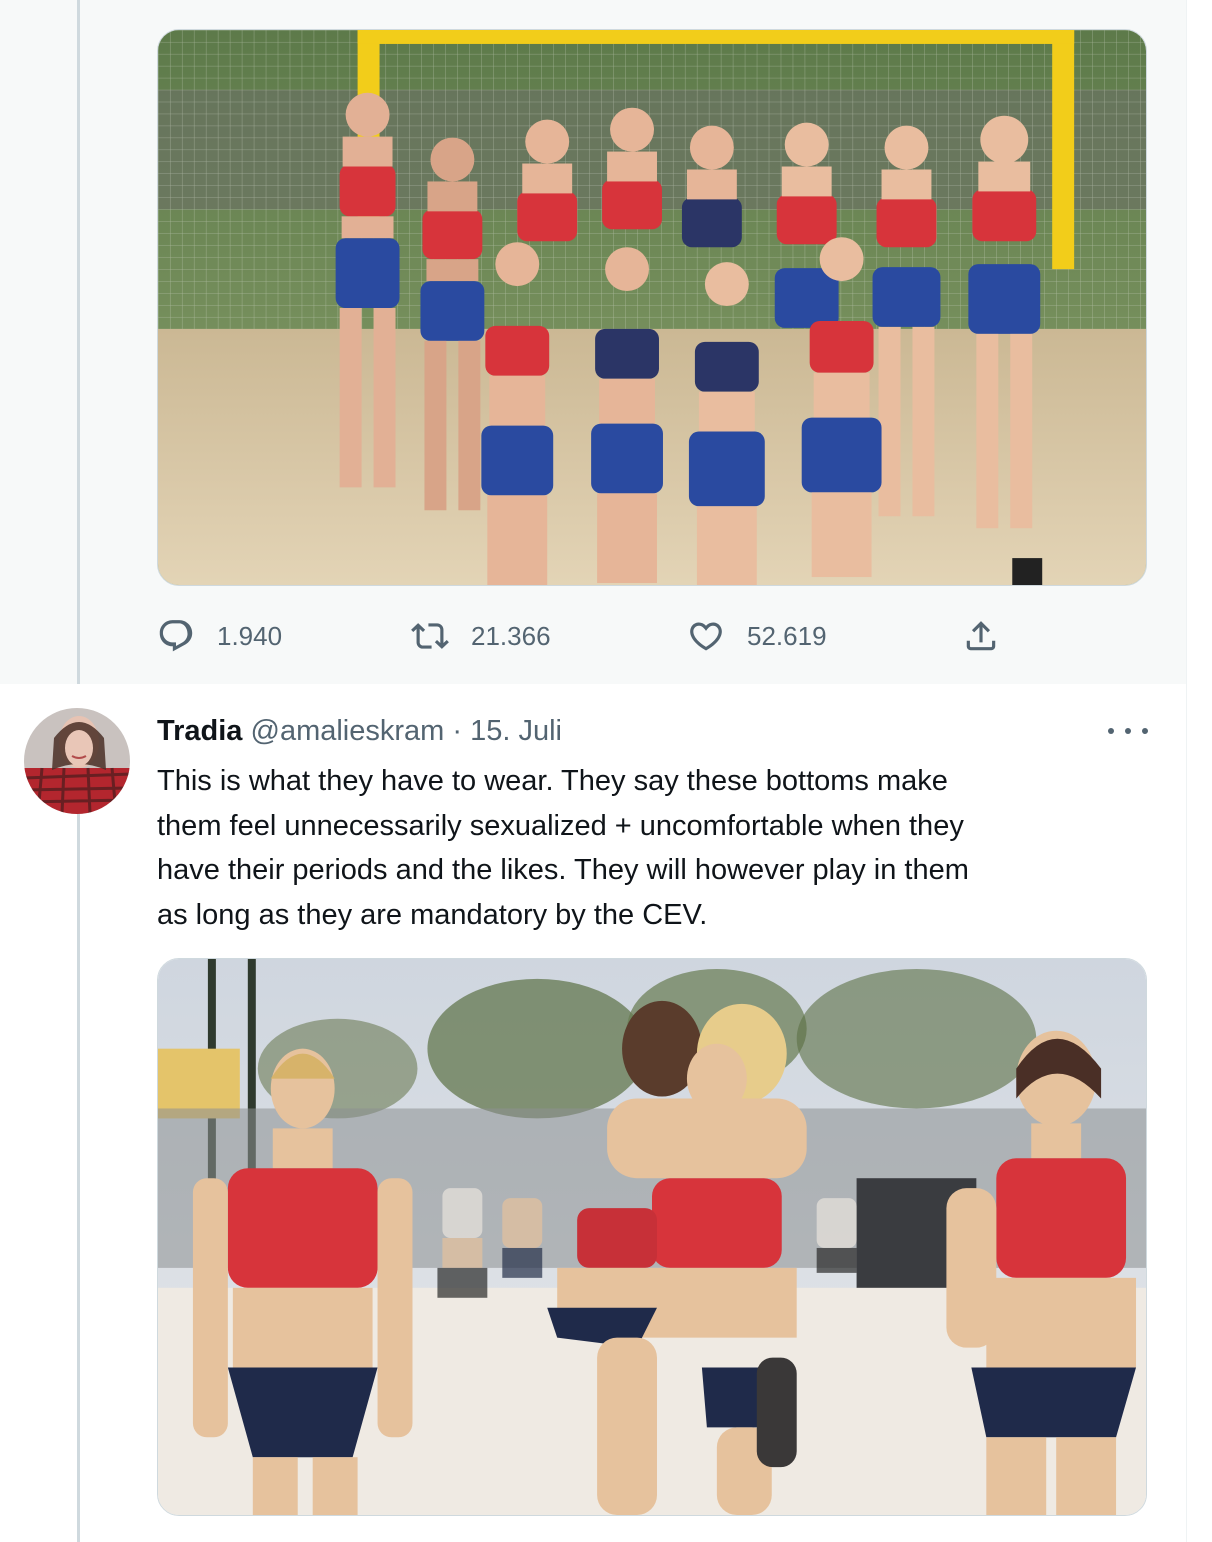  What do you see at coordinates (250, 635) in the screenshot?
I see `reply-count: 1.940` at bounding box center [250, 635].